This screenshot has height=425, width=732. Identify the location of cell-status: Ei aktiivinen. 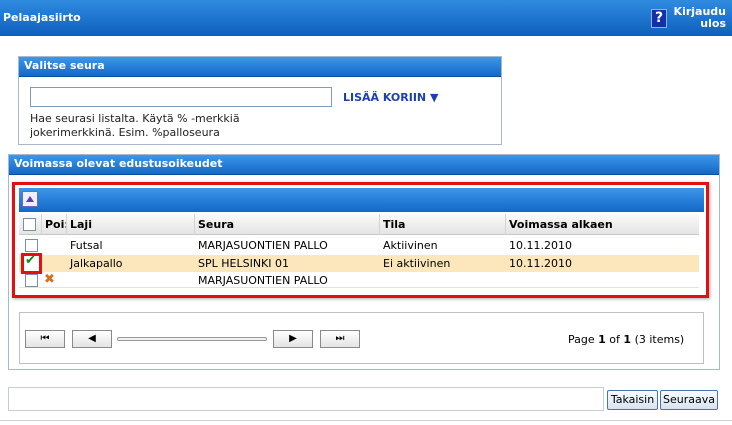
(417, 263).